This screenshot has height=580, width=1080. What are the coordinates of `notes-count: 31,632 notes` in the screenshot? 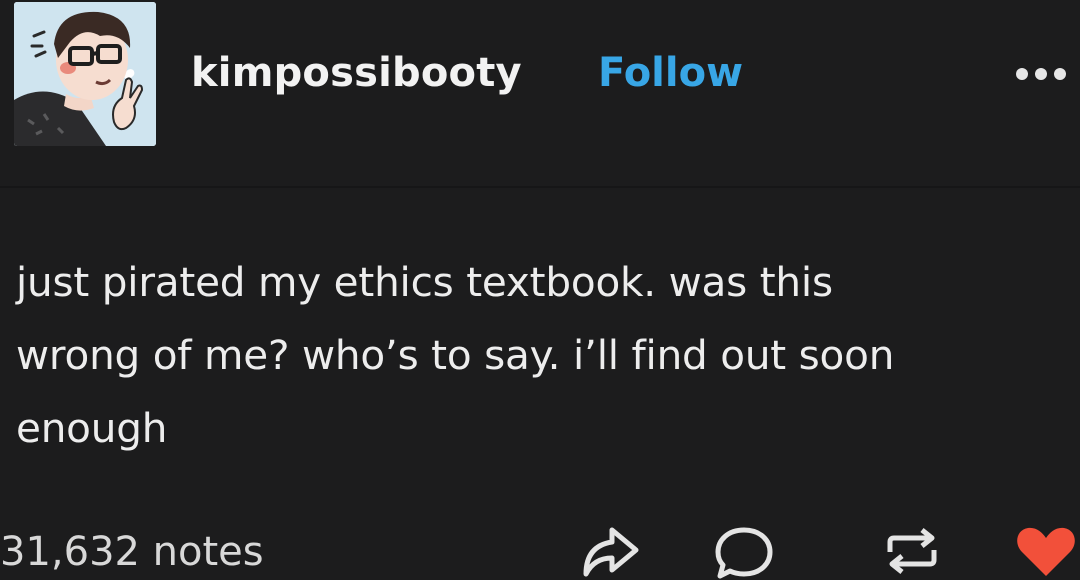 It's located at (132, 552).